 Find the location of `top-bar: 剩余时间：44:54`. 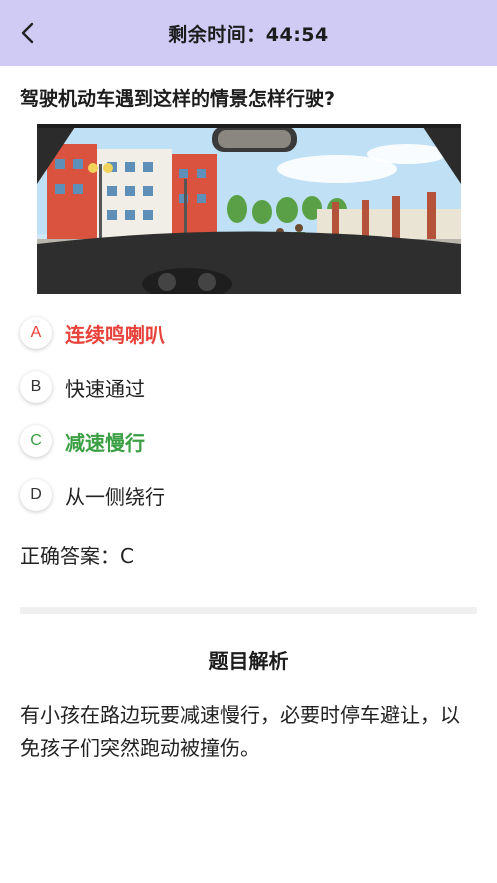

top-bar: 剩余时间：44:54 is located at coordinates (248, 33).